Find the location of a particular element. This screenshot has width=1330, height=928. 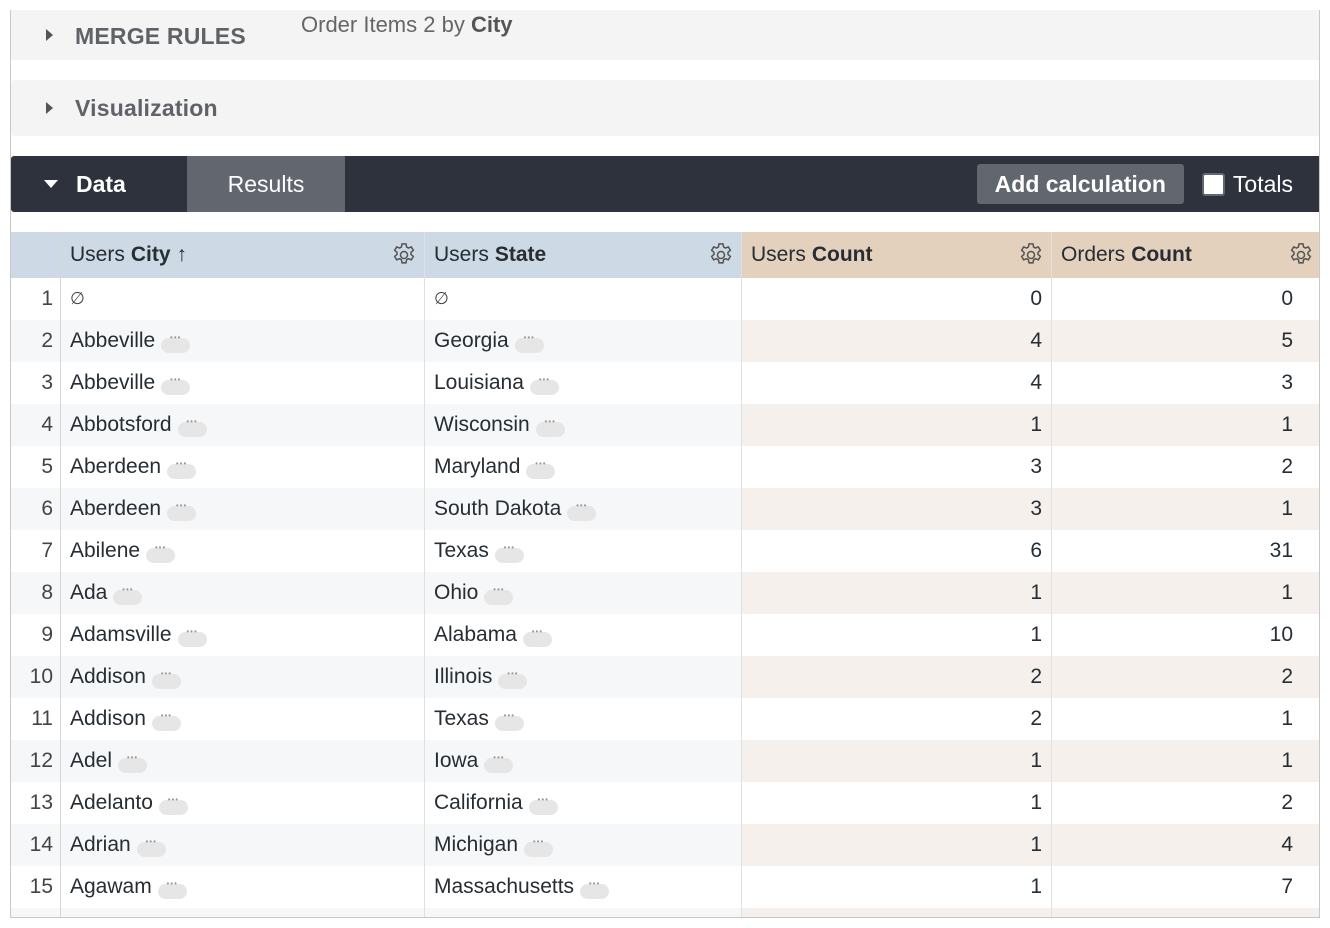

add-calculation-button: Add calculation is located at coordinates (1080, 184).